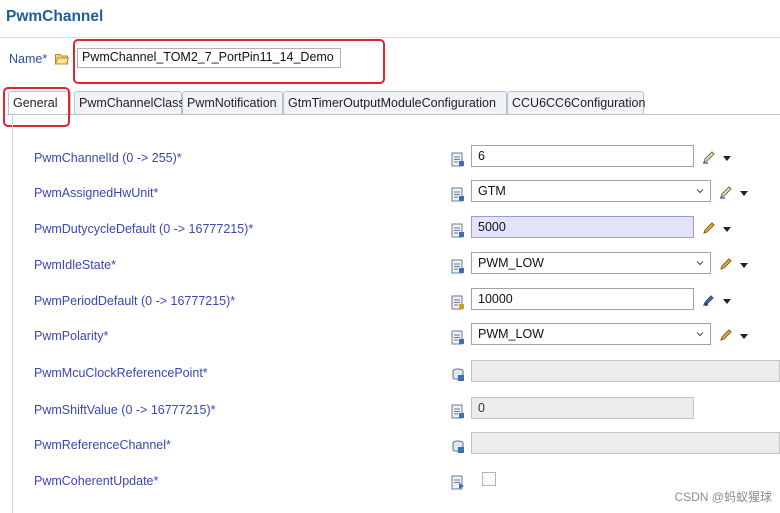  Describe the element at coordinates (492, 191) in the screenshot. I see `assigned-hw-unit-value: GTM` at that location.